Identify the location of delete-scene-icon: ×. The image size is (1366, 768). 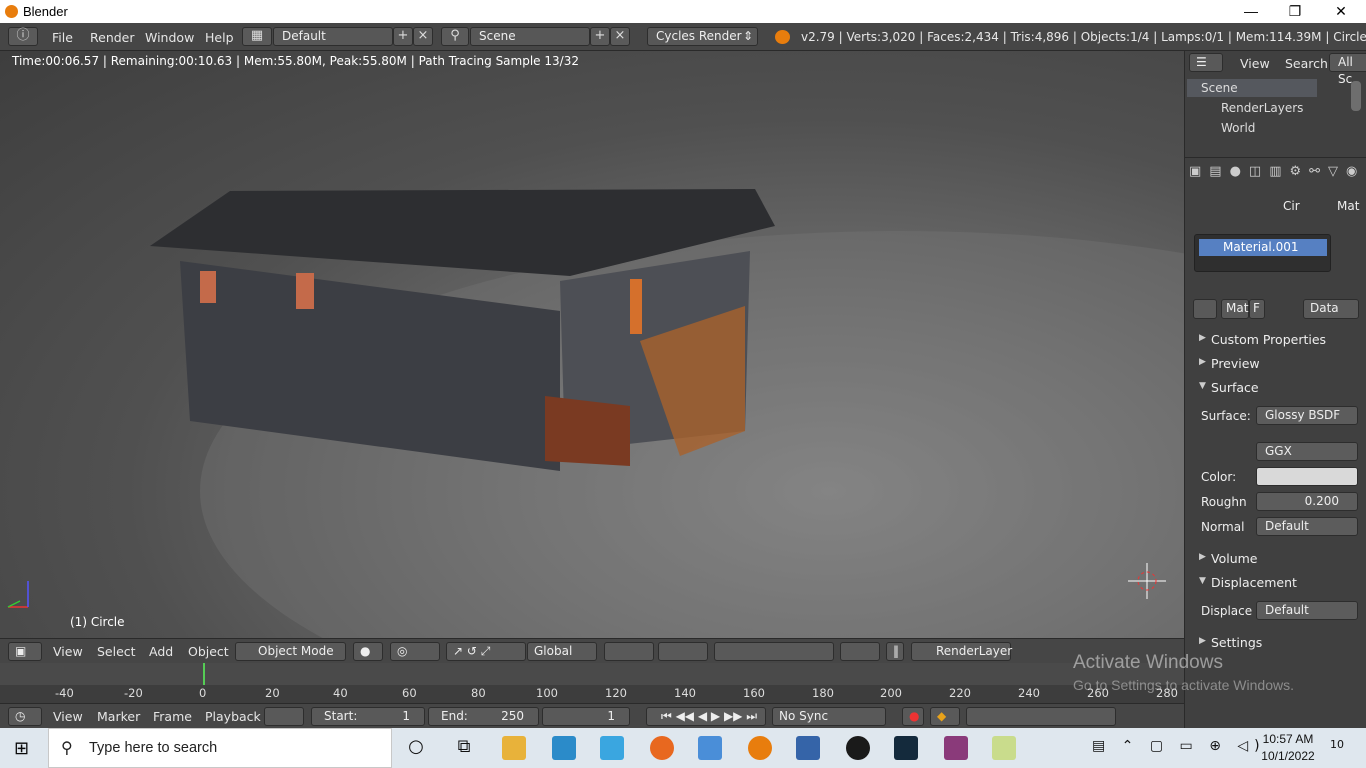
(620, 36).